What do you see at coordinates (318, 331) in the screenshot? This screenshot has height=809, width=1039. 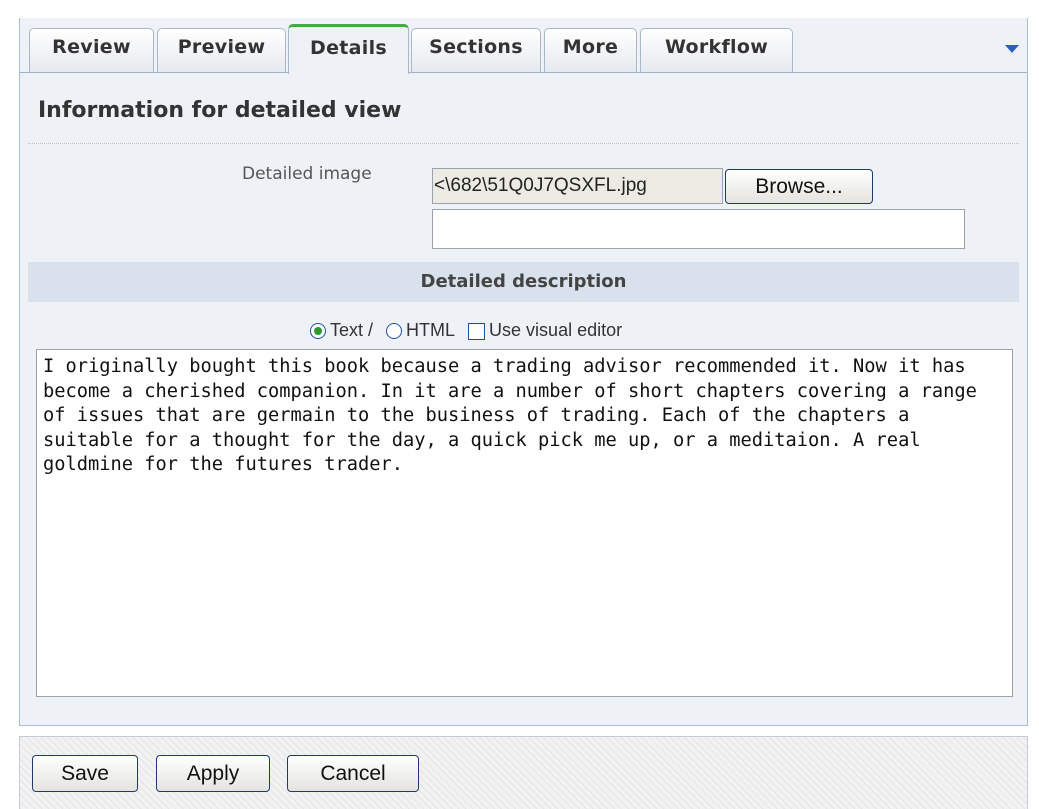 I see `radio-text` at bounding box center [318, 331].